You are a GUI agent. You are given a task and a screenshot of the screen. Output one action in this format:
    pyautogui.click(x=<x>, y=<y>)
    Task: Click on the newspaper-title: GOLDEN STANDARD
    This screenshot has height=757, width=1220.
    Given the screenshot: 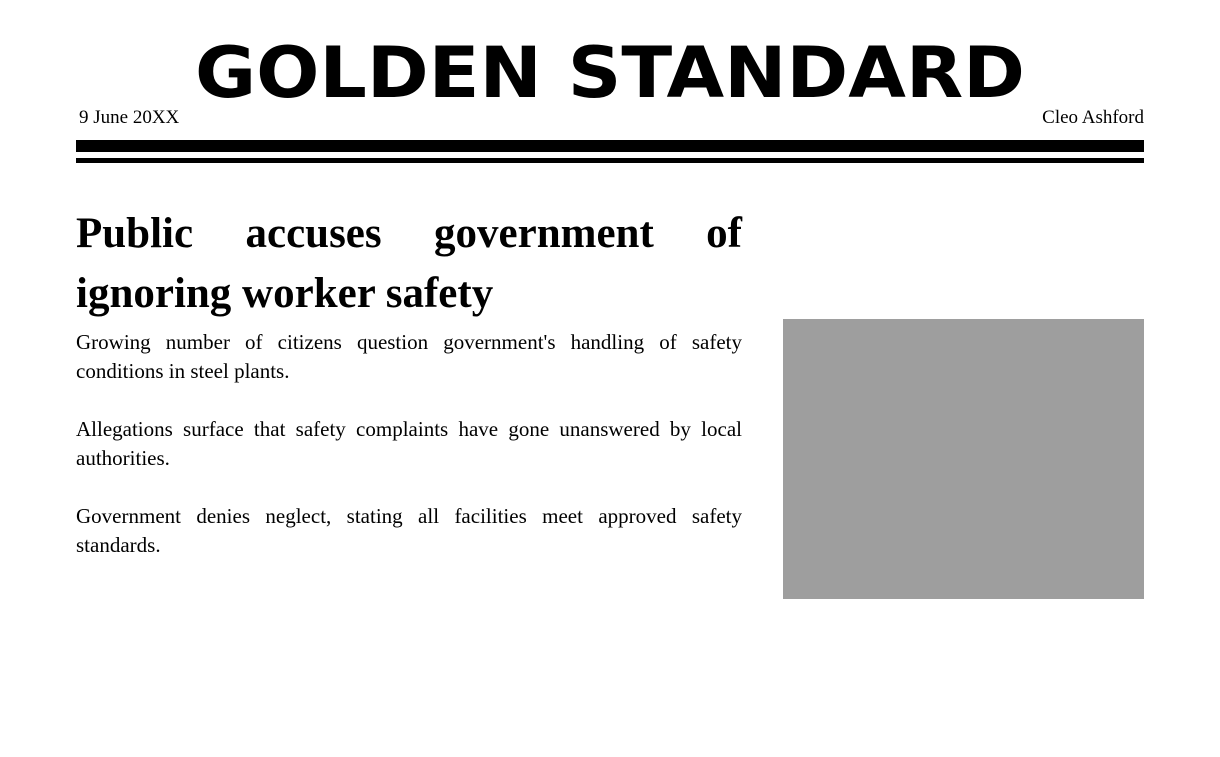 What is the action you would take?
    pyautogui.click(x=610, y=70)
    